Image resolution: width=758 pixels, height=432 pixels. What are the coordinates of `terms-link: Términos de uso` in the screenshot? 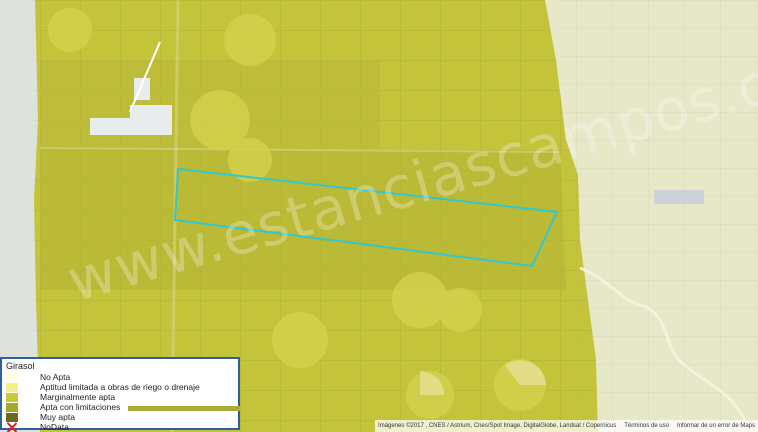 It's located at (646, 426).